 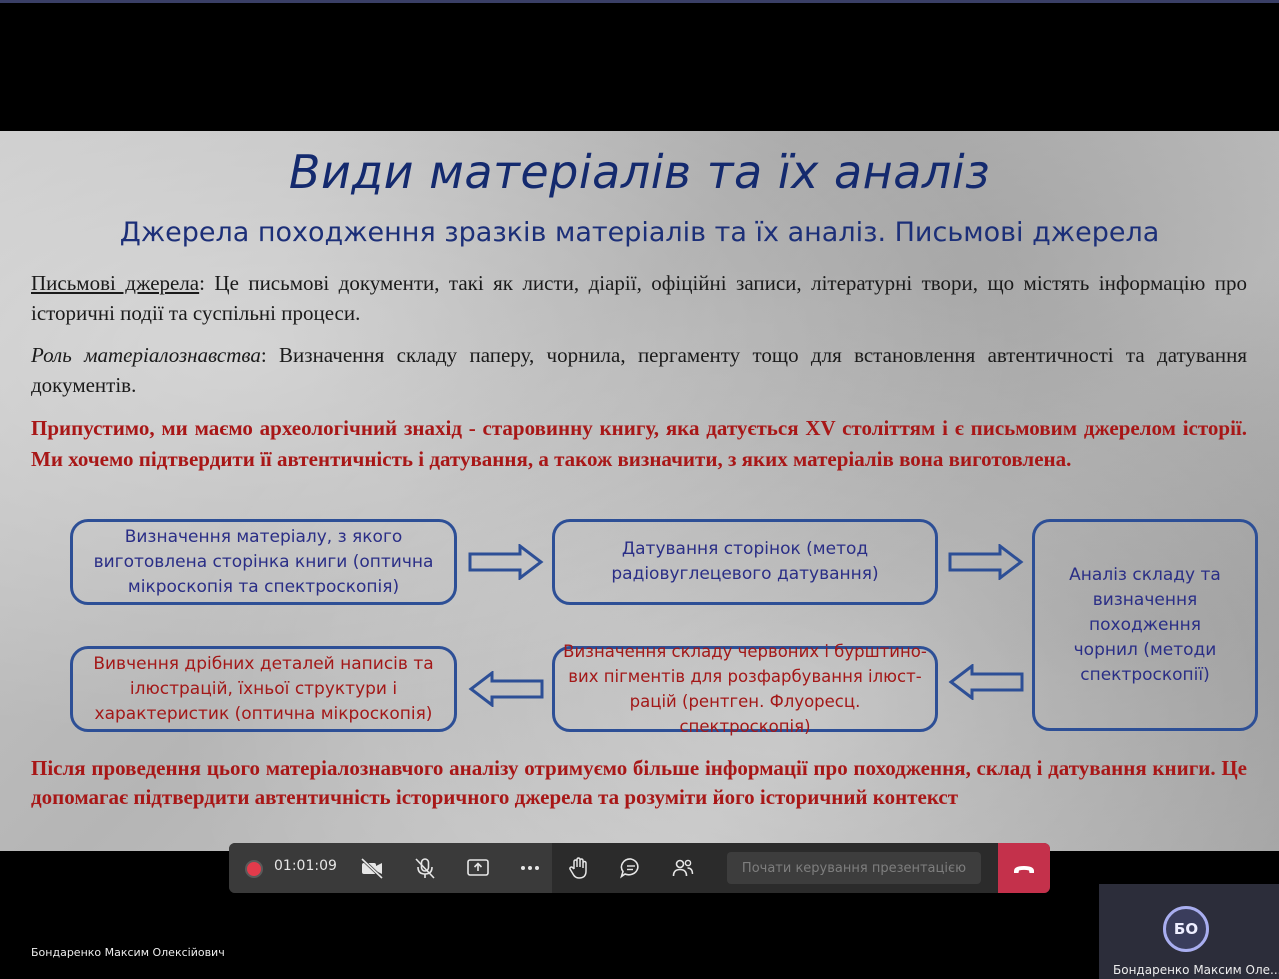 I want to click on slide-title: Види матеріалів та їх аналіз, so click(x=639, y=172).